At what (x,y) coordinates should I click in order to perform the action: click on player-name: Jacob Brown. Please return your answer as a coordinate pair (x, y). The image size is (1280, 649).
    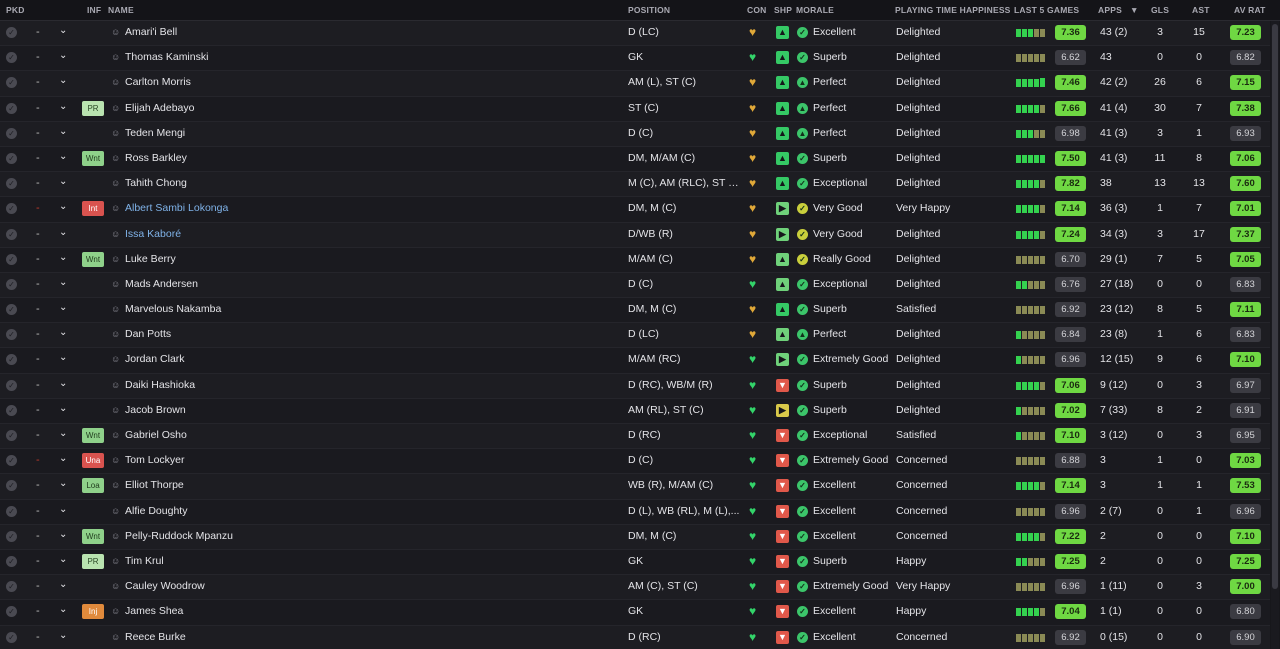
    Looking at the image, I should click on (155, 410).